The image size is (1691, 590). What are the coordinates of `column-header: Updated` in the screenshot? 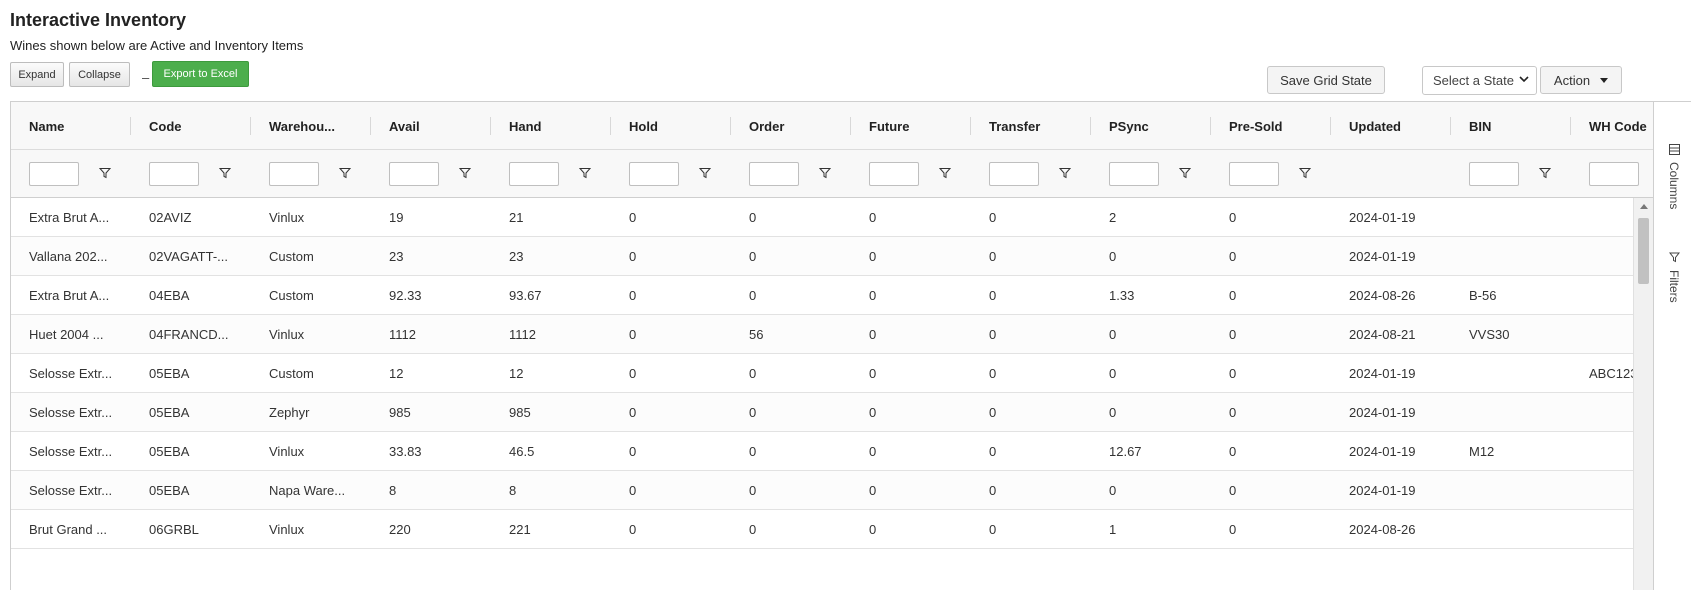 It's located at (1391, 126).